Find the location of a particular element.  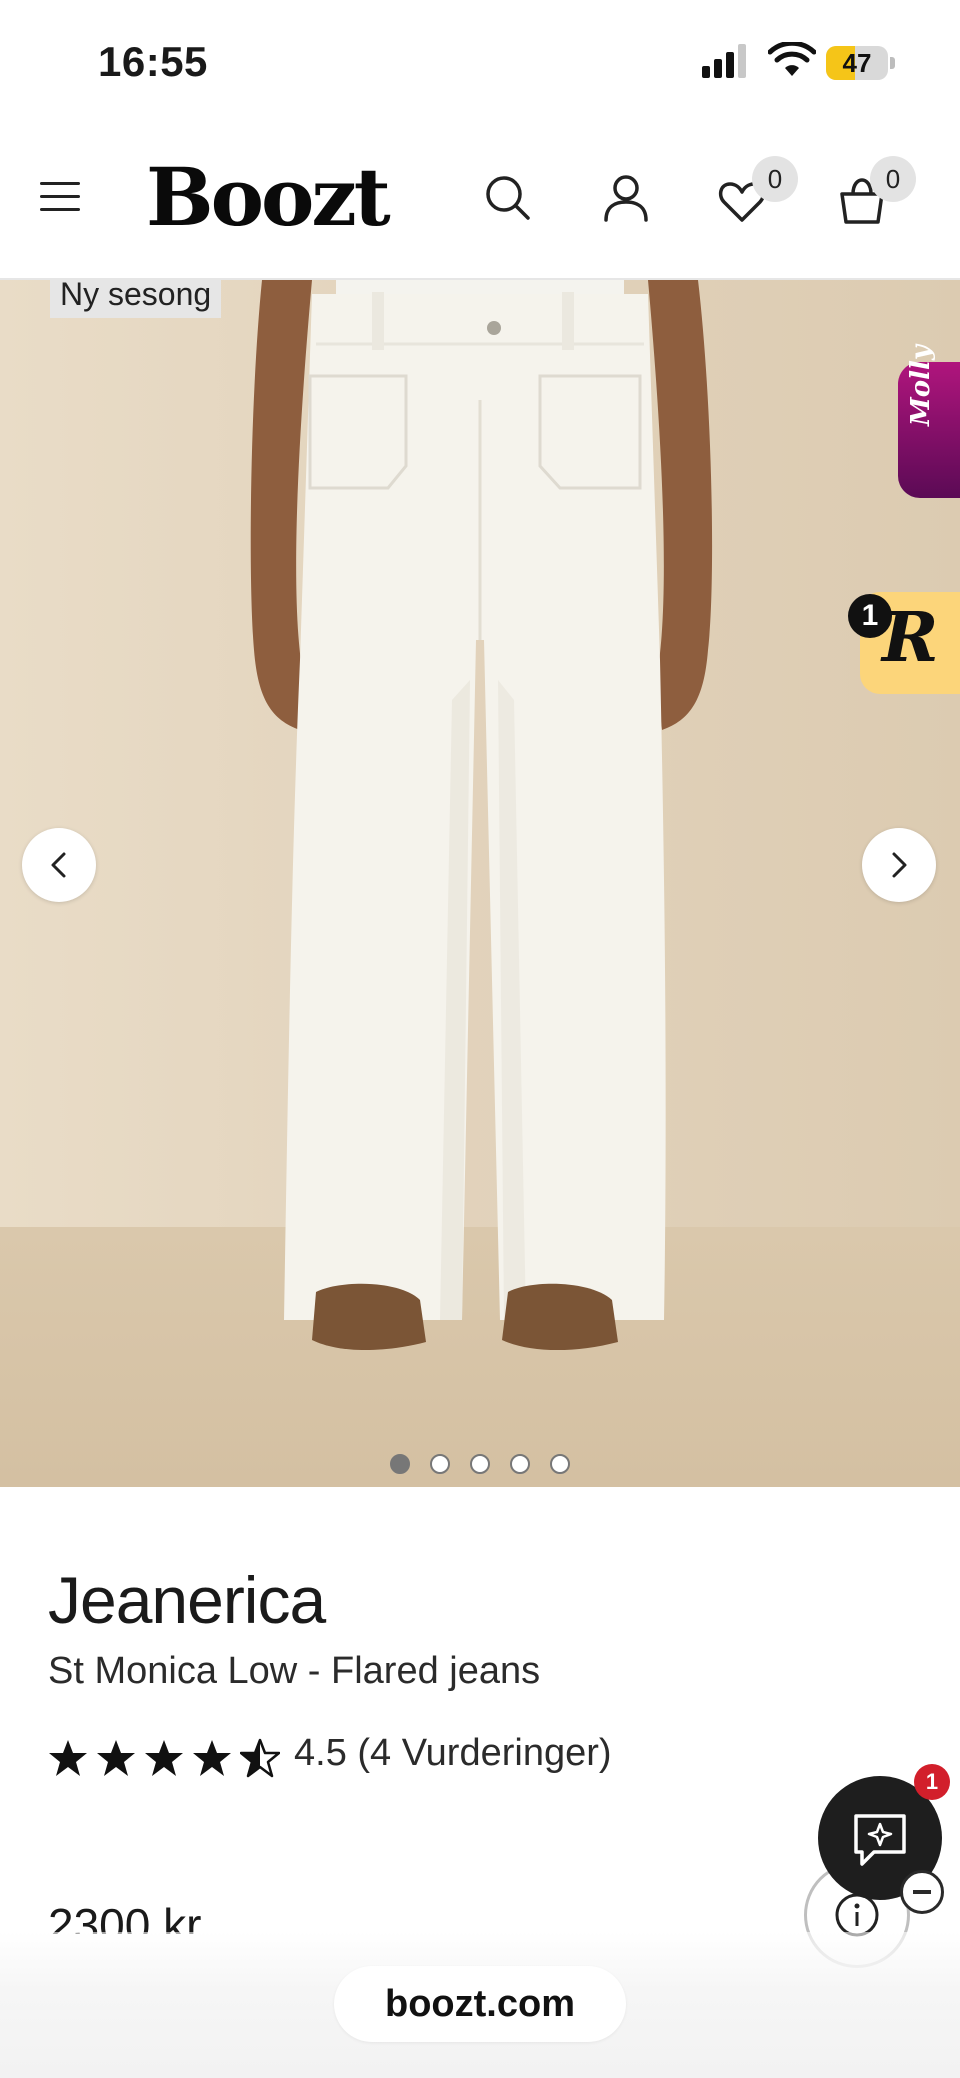

battery-indicator: 47 is located at coordinates (861, 63).